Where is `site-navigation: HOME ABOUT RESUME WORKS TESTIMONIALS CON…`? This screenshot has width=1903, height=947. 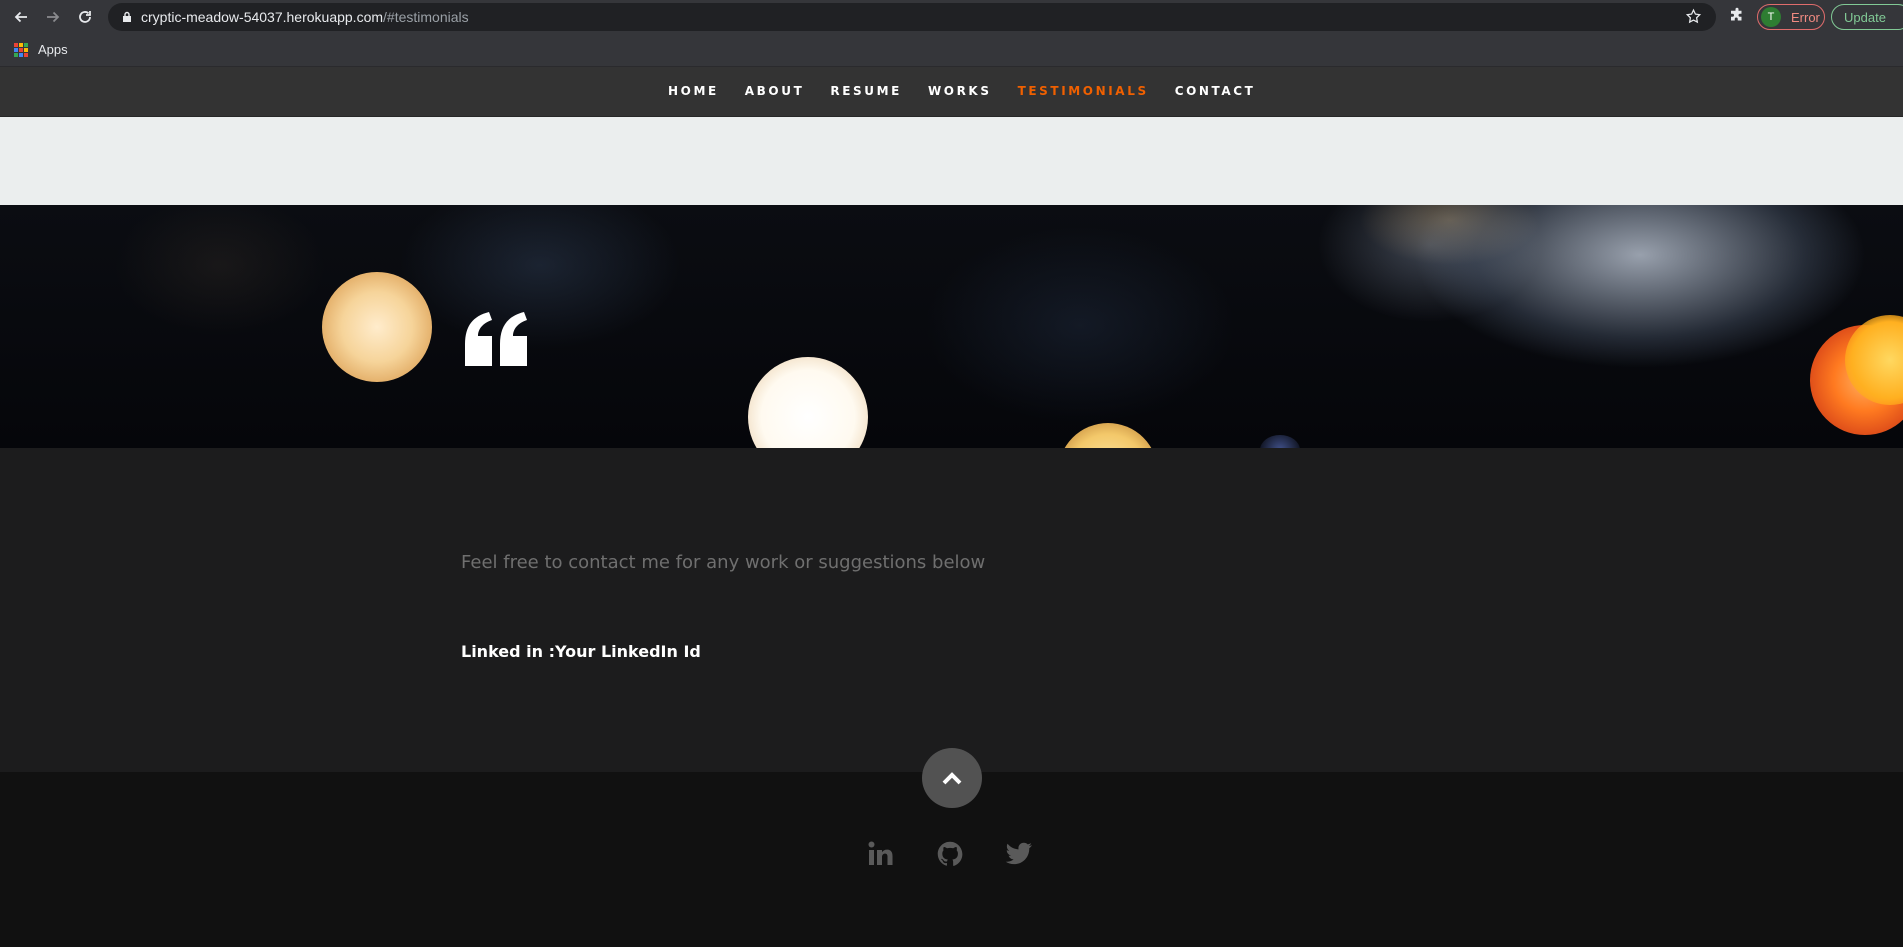 site-navigation: HOME ABOUT RESUME WORKS TESTIMONIALS CON… is located at coordinates (951, 92).